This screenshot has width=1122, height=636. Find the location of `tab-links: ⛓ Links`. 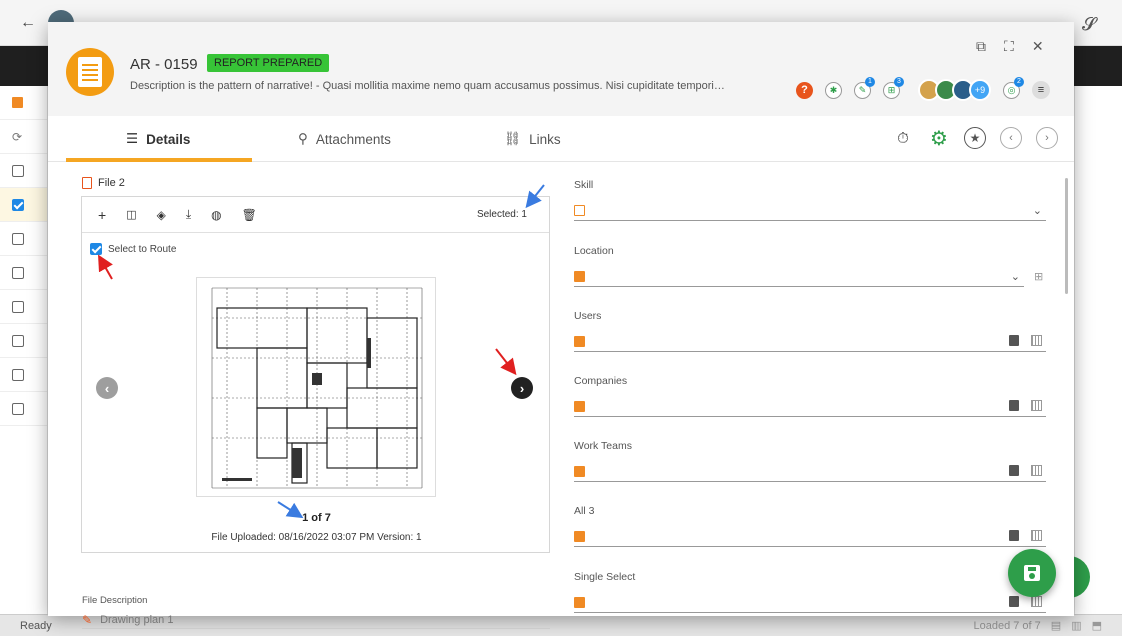

tab-links: ⛓ Links is located at coordinates (532, 139).